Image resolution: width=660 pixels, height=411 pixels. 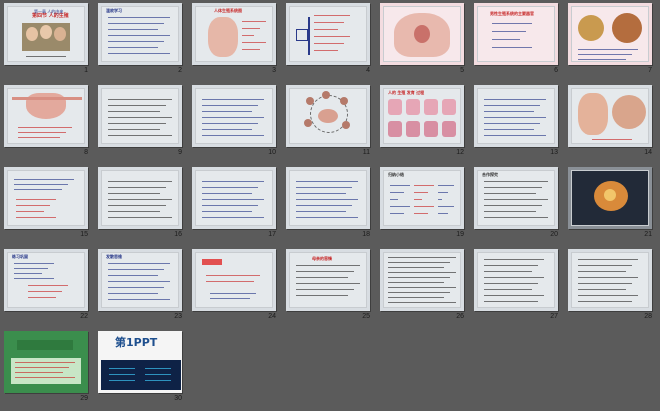 I want to click on slide-thumbnail: 18, so click(x=333, y=207).